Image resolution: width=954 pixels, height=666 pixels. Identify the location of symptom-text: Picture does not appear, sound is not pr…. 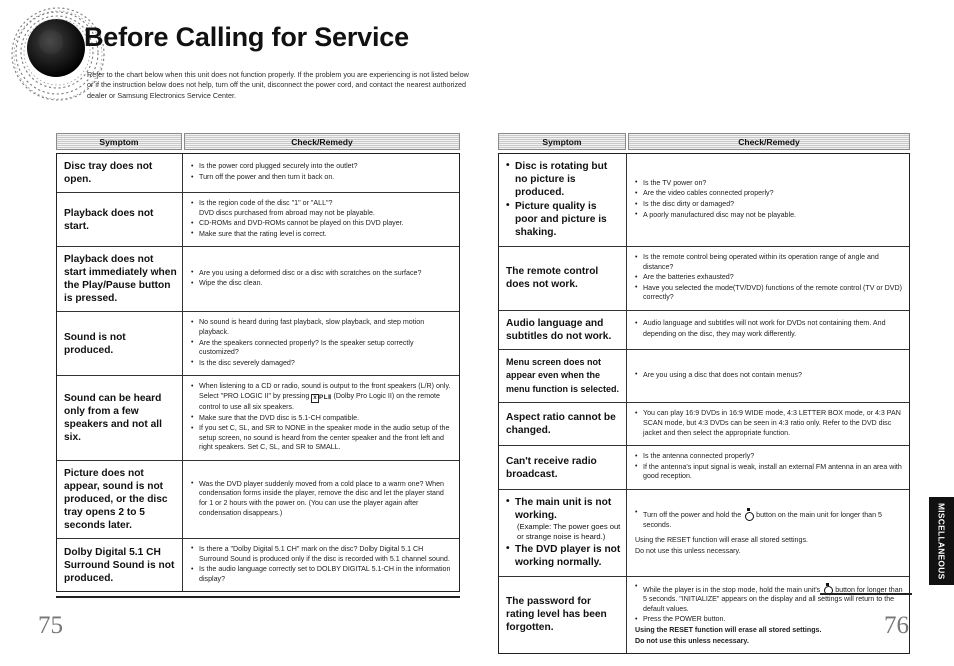
(116, 499).